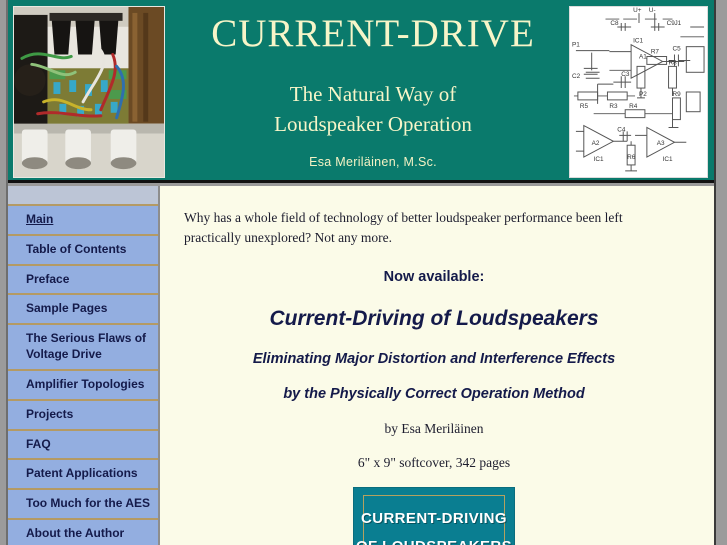  I want to click on sidebar-item-label: Too Much for the AES, so click(88, 503).